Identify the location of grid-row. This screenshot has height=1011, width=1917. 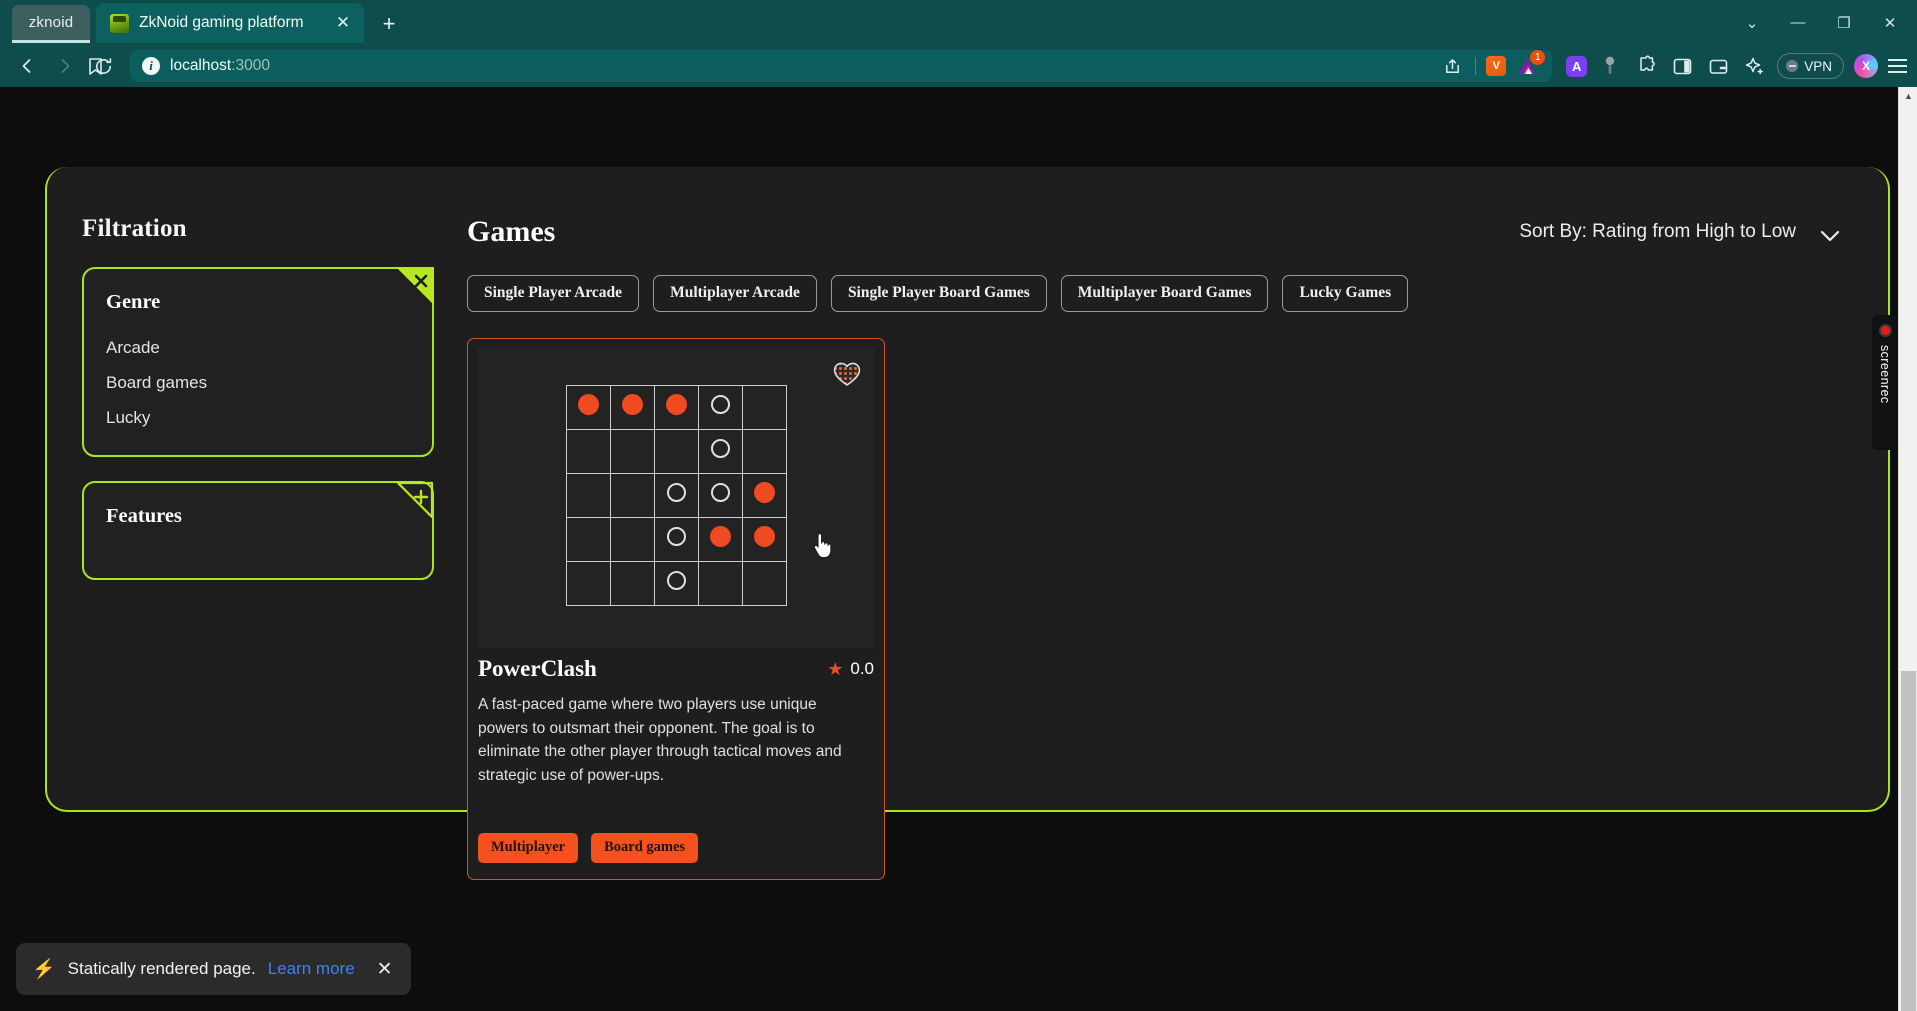
(676, 451).